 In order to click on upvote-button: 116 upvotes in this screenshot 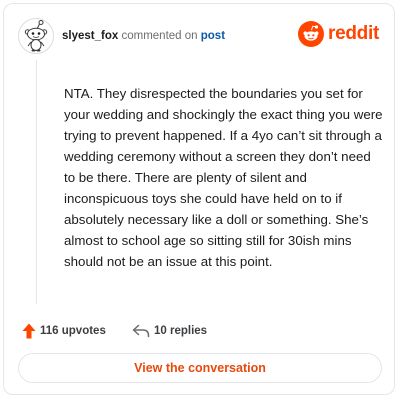, I will do `click(64, 331)`.